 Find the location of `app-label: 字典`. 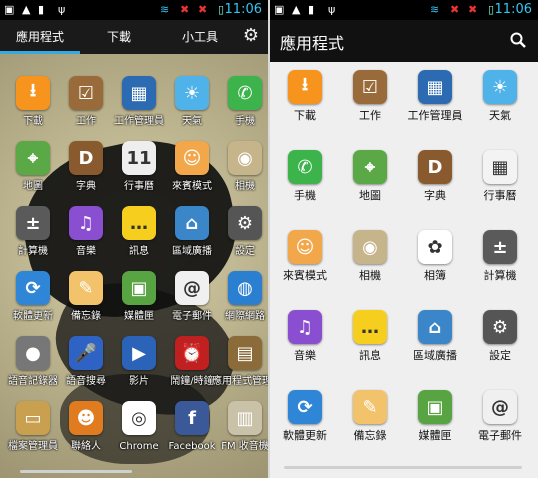

app-label: 字典 is located at coordinates (435, 195).